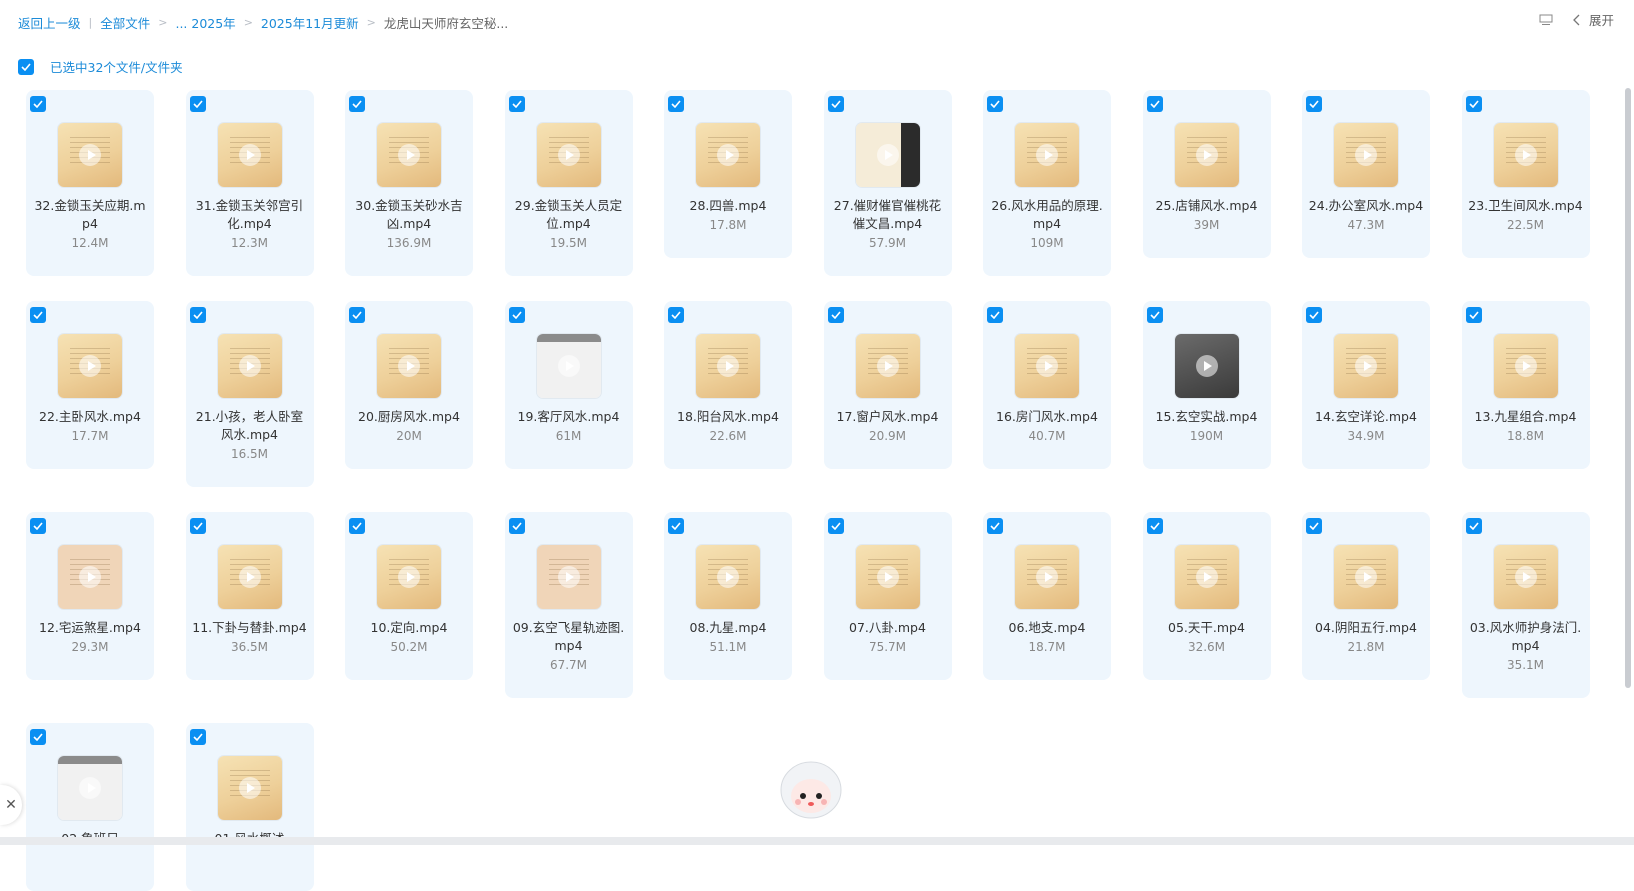  I want to click on file-card: 26.风水用品的原理.mp4 109M, so click(1047, 183).